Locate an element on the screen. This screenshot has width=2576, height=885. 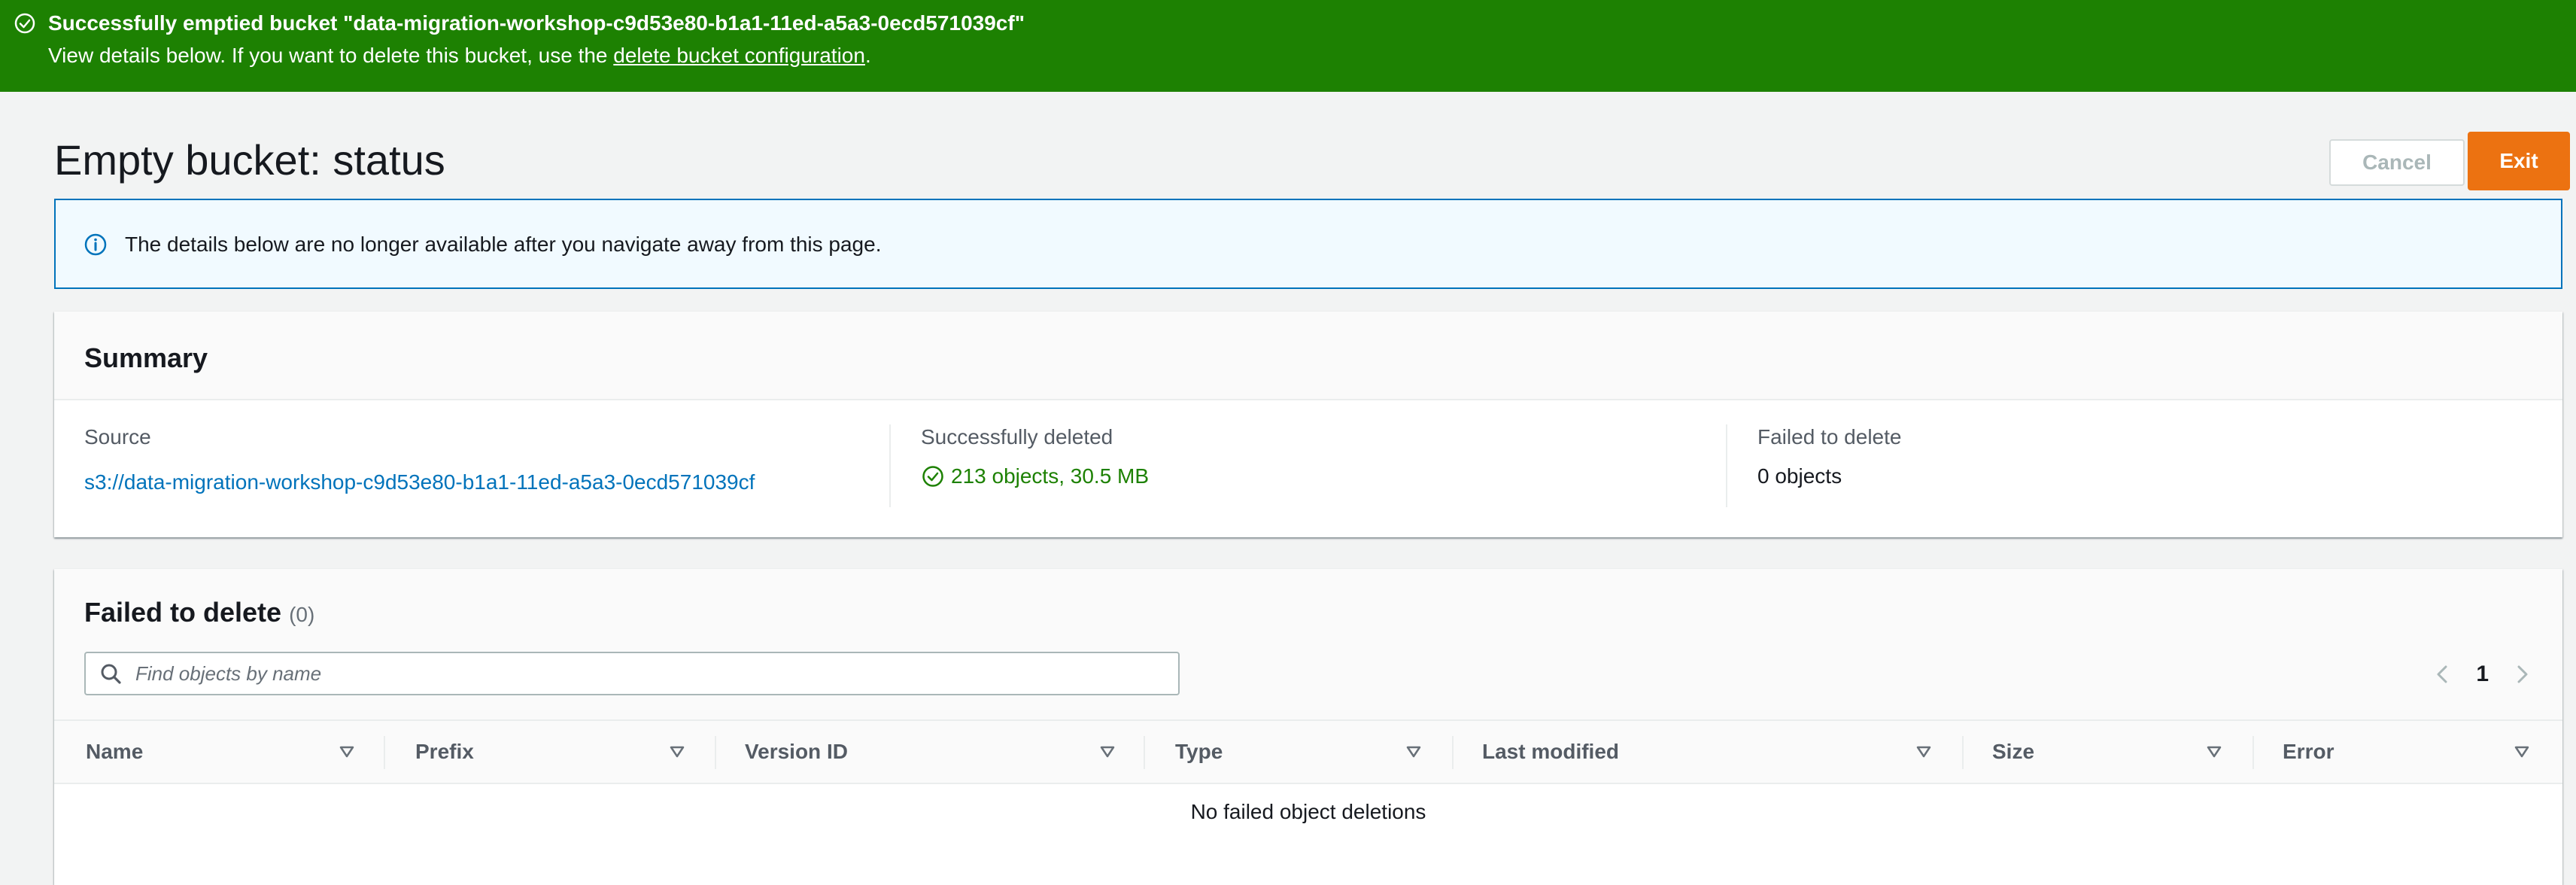
failed-title-text: Failed to delete is located at coordinates (183, 612).